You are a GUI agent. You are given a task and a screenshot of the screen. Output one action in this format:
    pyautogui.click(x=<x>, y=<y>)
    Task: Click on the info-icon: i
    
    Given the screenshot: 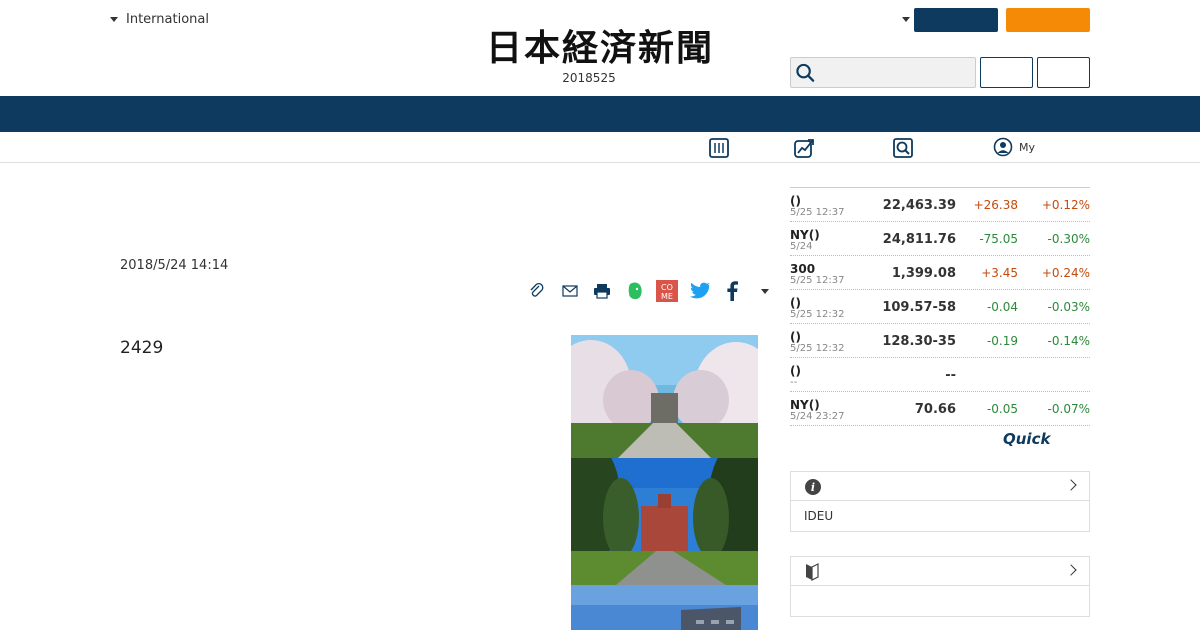 What is the action you would take?
    pyautogui.click(x=813, y=487)
    